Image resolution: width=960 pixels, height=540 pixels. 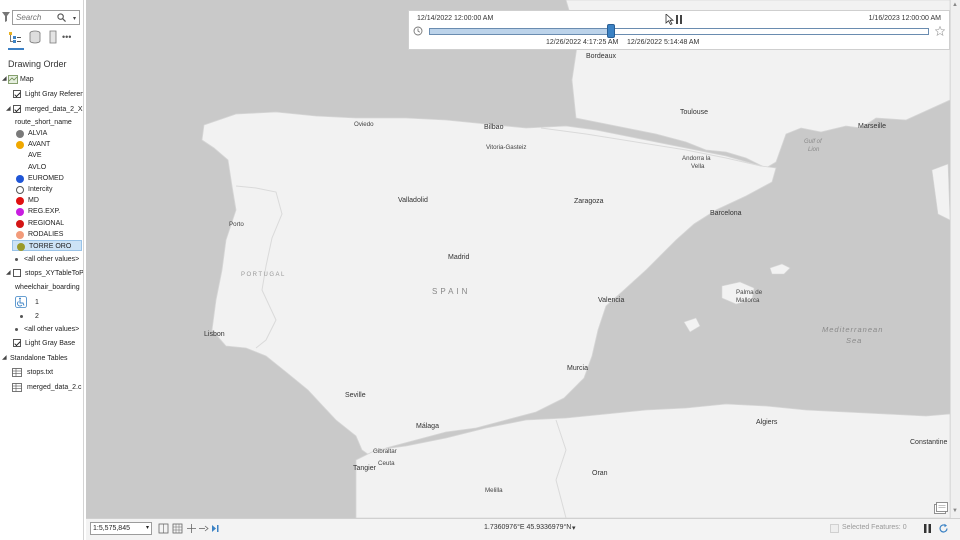 What do you see at coordinates (692, 325) in the screenshot?
I see `ibiza-landmass` at bounding box center [692, 325].